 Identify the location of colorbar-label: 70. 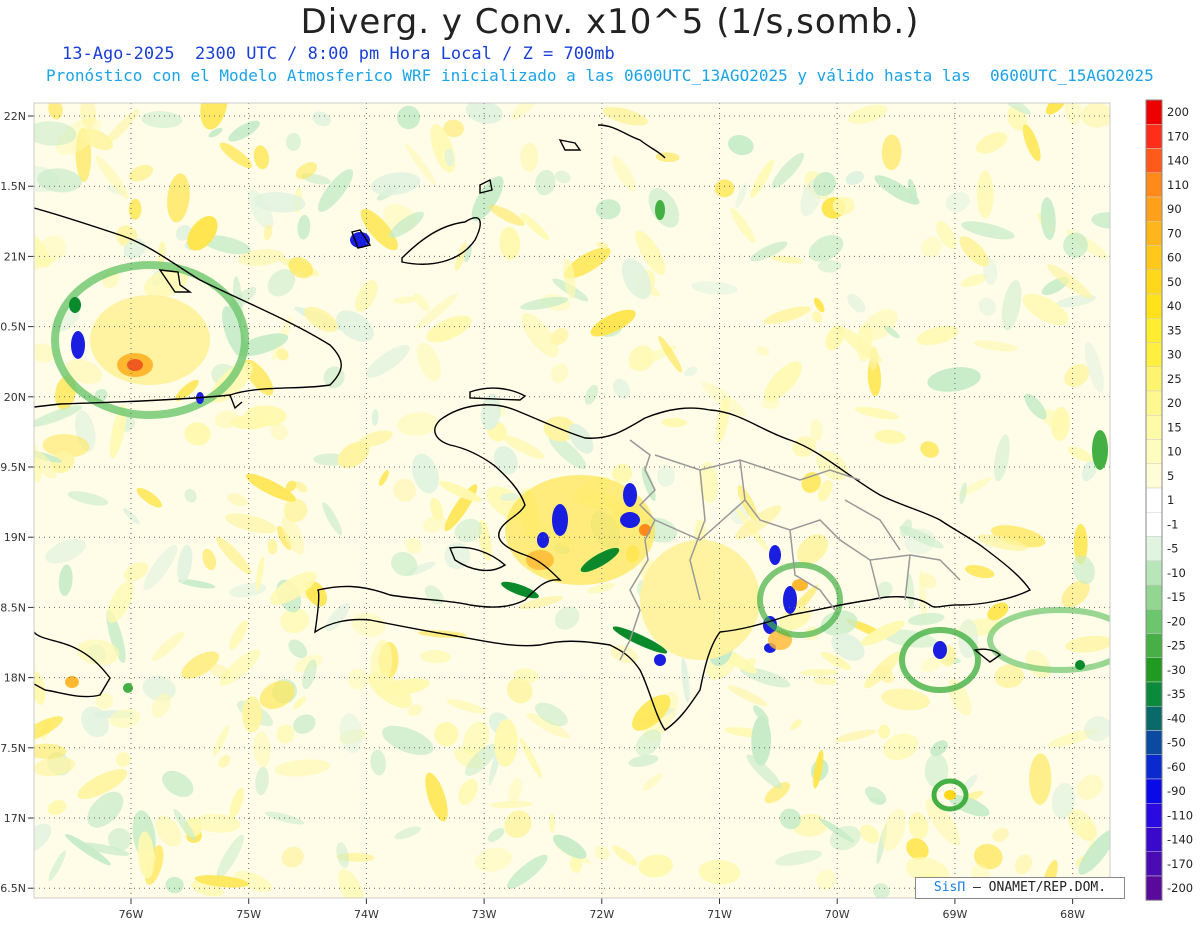
(1174, 233).